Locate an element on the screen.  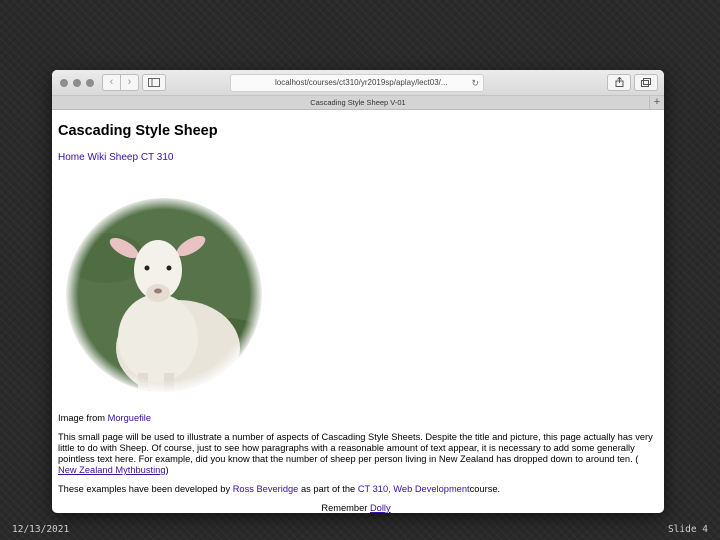
dolly-link: Dolly is located at coordinates (380, 508).